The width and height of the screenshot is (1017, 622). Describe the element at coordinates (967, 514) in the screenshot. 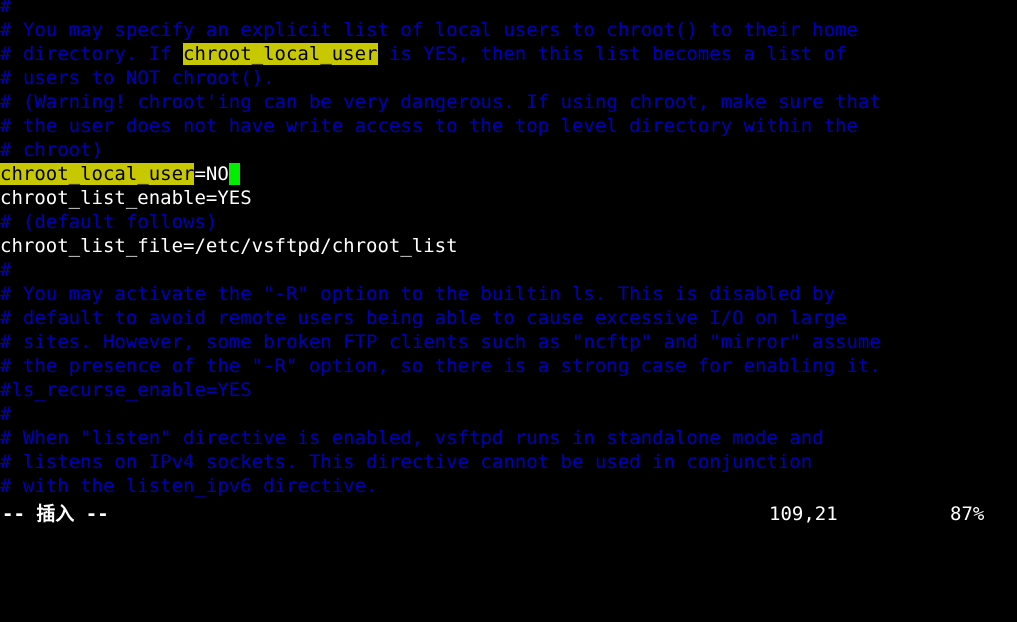

I see `scroll-percent: 87%` at that location.